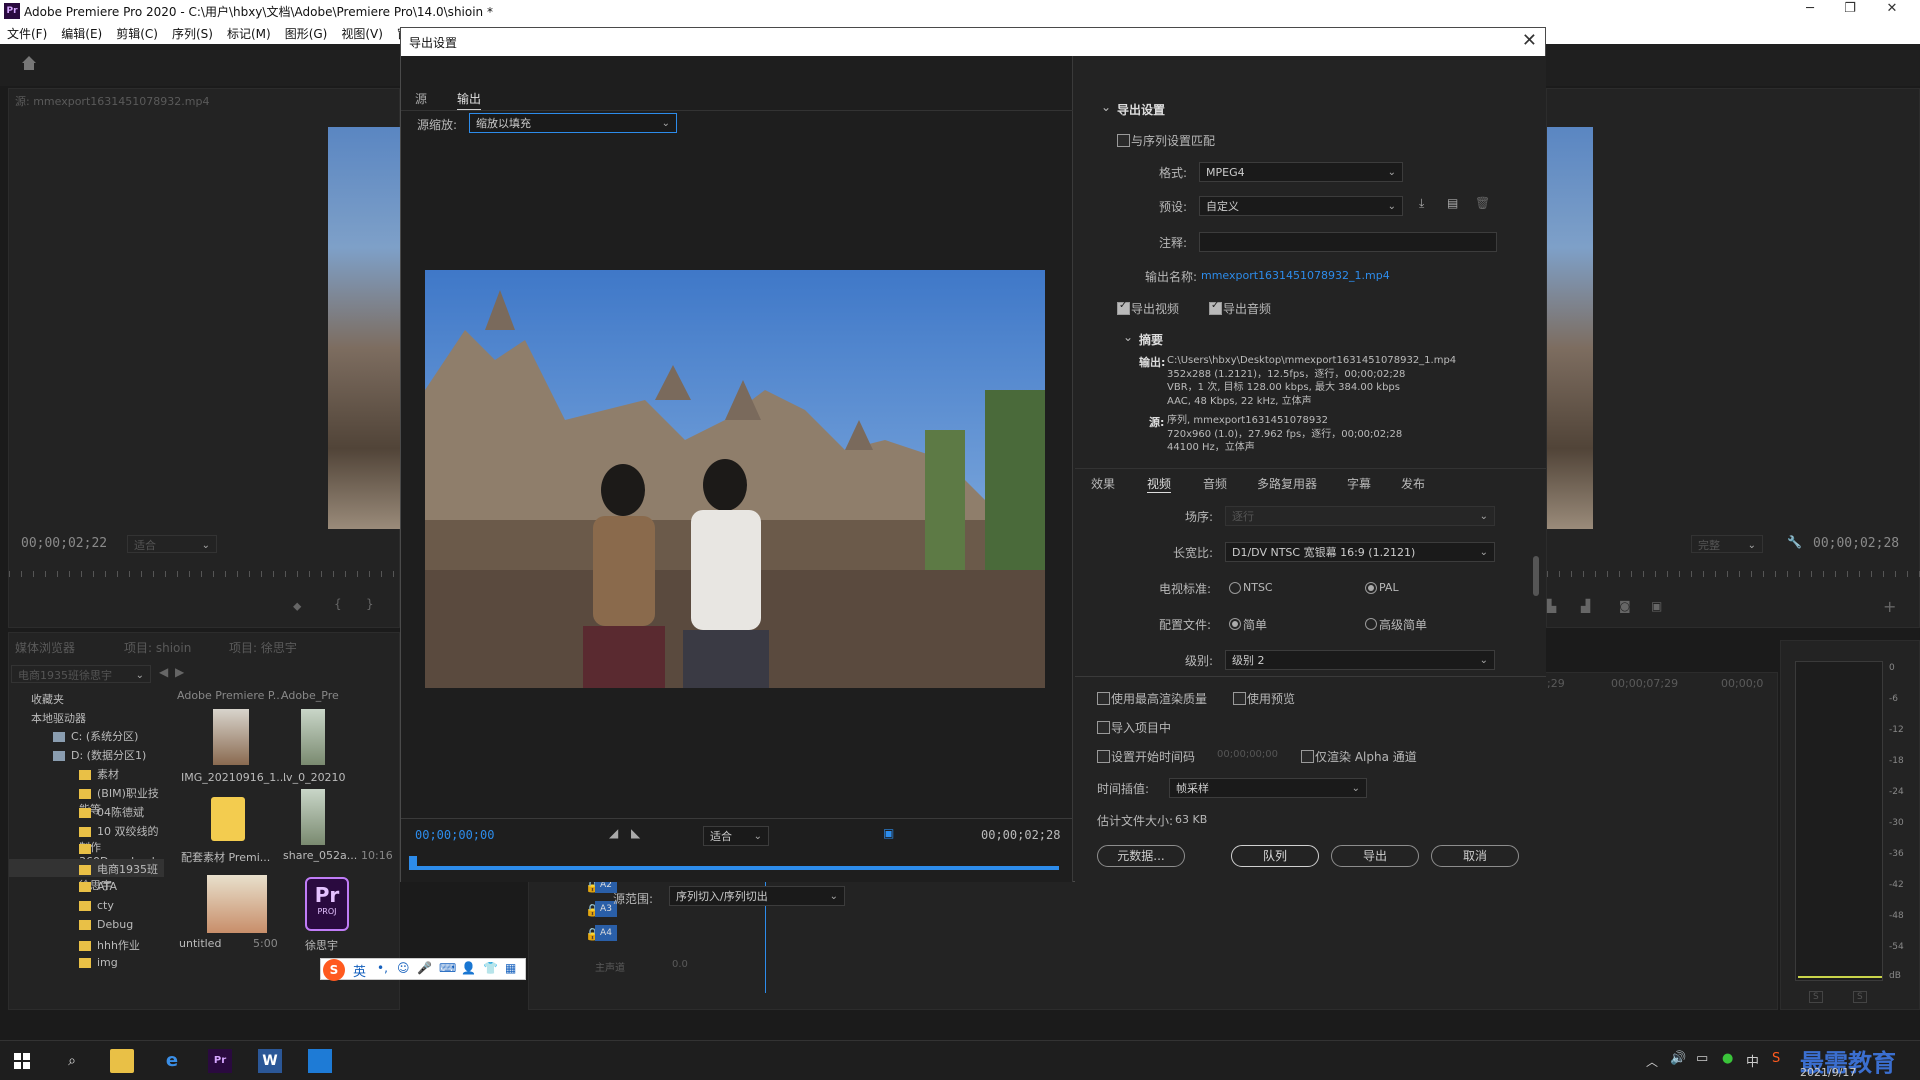  I want to click on ntsc-radio, so click(1235, 588).